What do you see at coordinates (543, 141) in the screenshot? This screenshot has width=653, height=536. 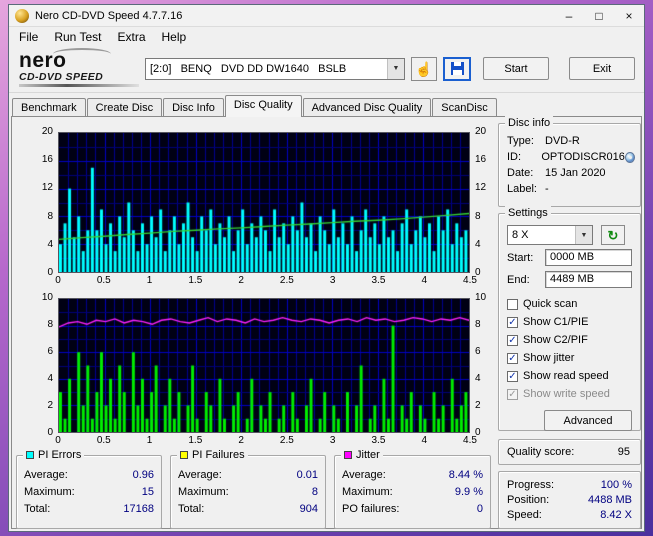 I see `disc-type-row: Type: DVD-R` at bounding box center [543, 141].